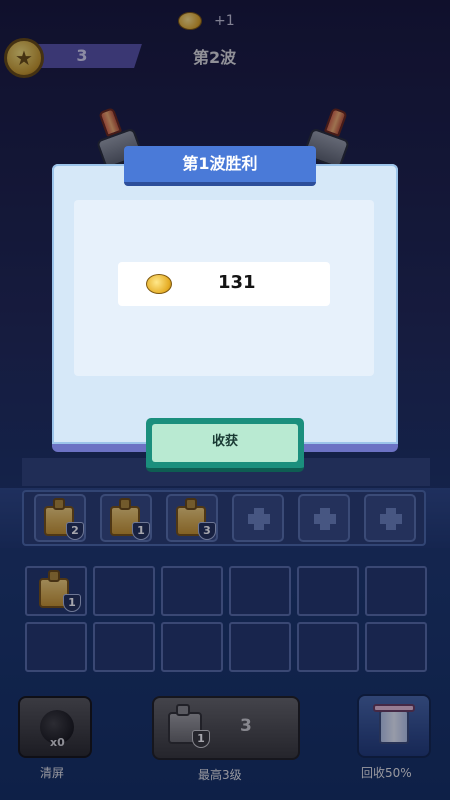 This screenshot has width=450, height=800. What do you see at coordinates (220, 775) in the screenshot?
I see `max-level-label: 最高3级` at bounding box center [220, 775].